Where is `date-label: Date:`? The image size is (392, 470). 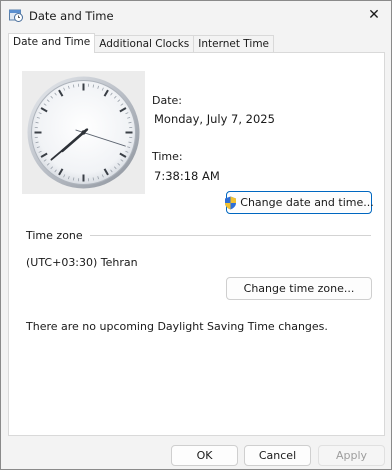 date-label: Date: is located at coordinates (167, 100).